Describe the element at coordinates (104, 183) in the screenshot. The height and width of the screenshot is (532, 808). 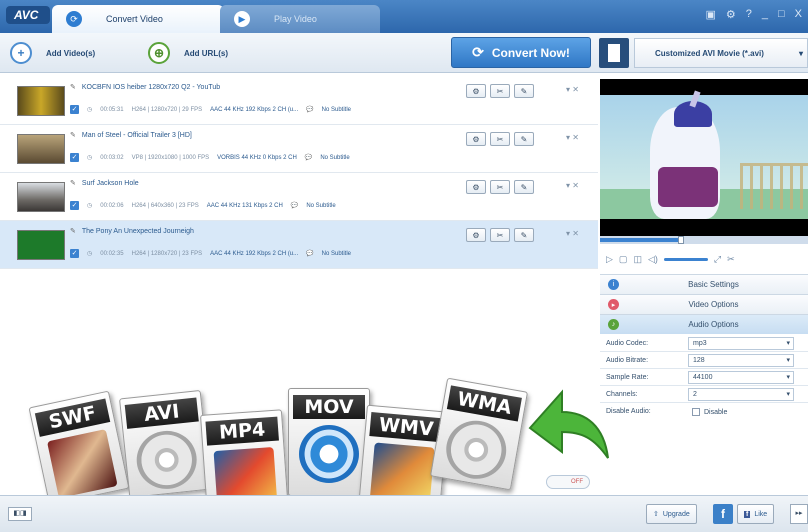
I see `file-title: ✎ Surf Jackson Hole` at that location.